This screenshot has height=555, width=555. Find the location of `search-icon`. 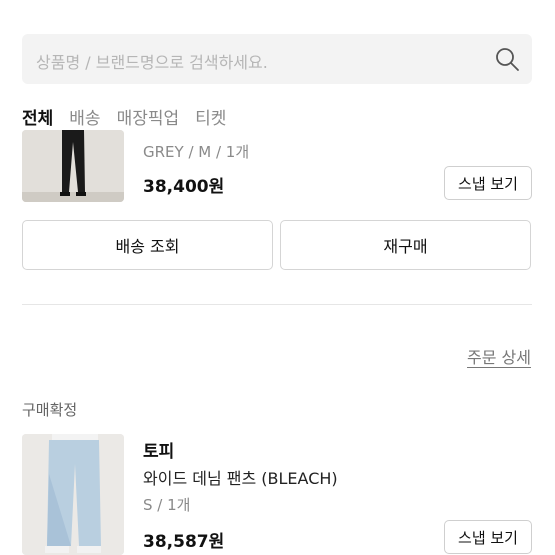

search-icon is located at coordinates (507, 59).